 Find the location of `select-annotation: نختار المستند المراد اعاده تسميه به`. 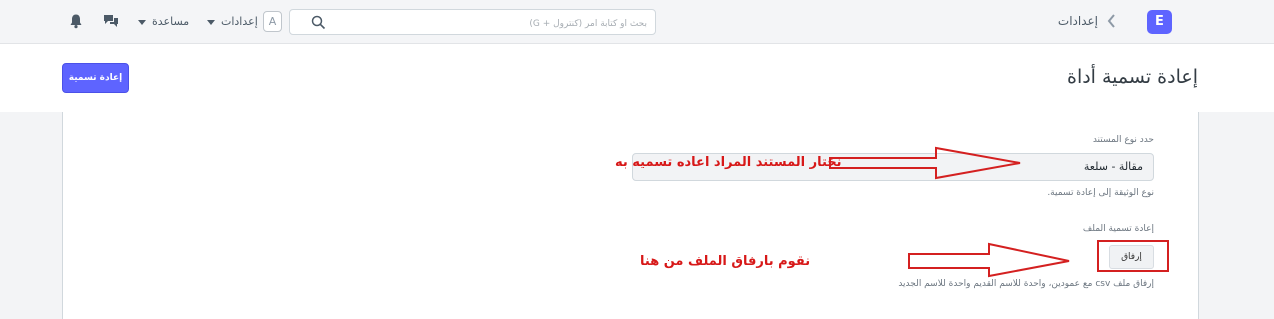

select-annotation: نختار المستند المراد اعاده تسميه به is located at coordinates (728, 162).